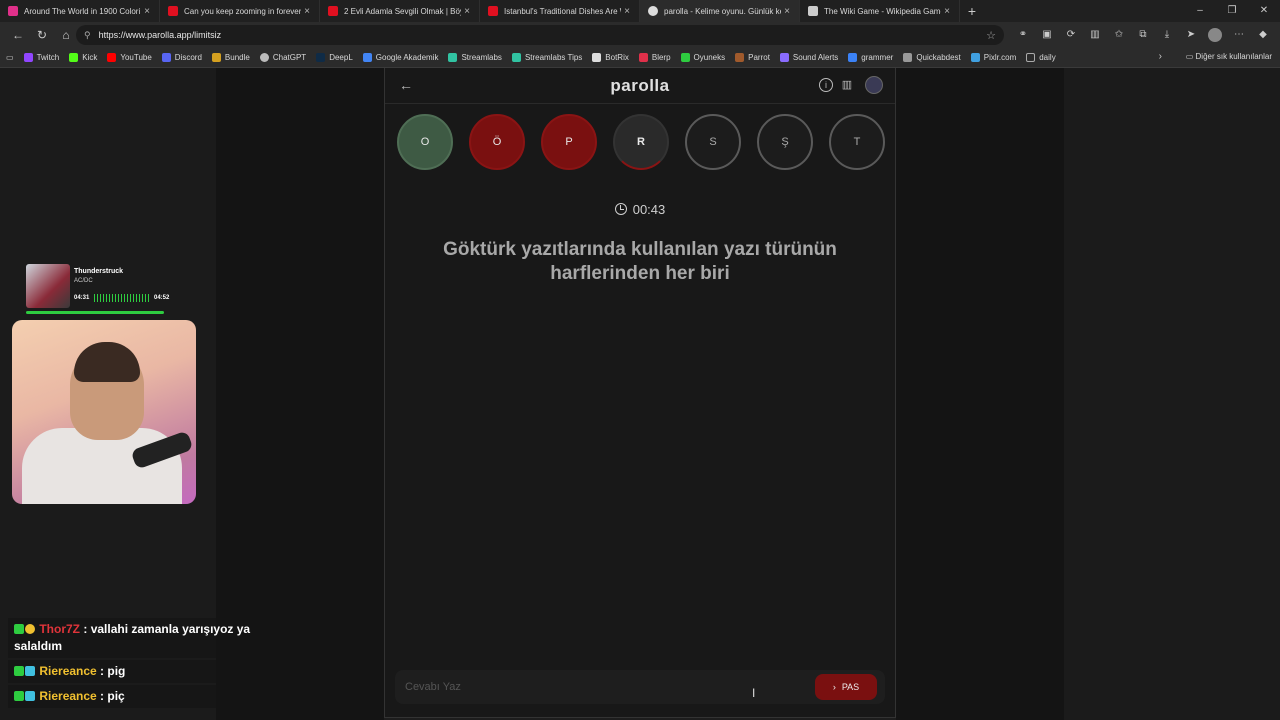 The image size is (1280, 720). Describe the element at coordinates (162, 298) in the screenshot. I see `total-time: 04:52` at that location.